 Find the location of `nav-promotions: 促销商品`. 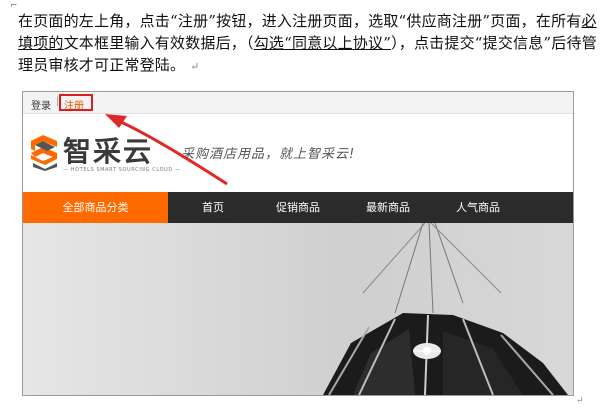

nav-promotions: 促销商品 is located at coordinates (298, 207).